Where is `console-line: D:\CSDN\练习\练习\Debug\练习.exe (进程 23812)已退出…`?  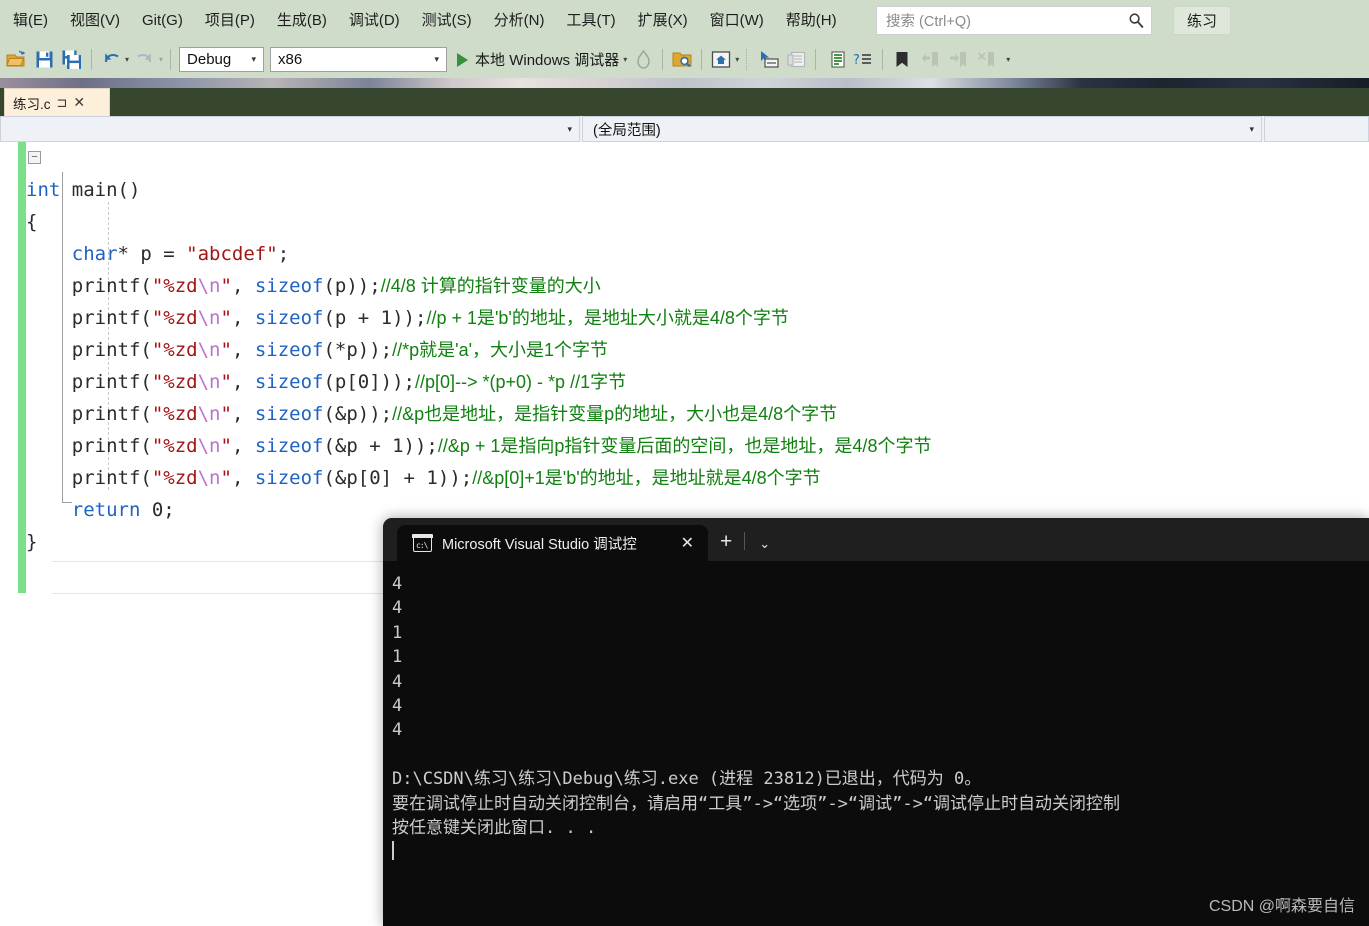 console-line: D:\CSDN\练习\练习\Debug\练习.exe (进程 23812)已退出… is located at coordinates (687, 779).